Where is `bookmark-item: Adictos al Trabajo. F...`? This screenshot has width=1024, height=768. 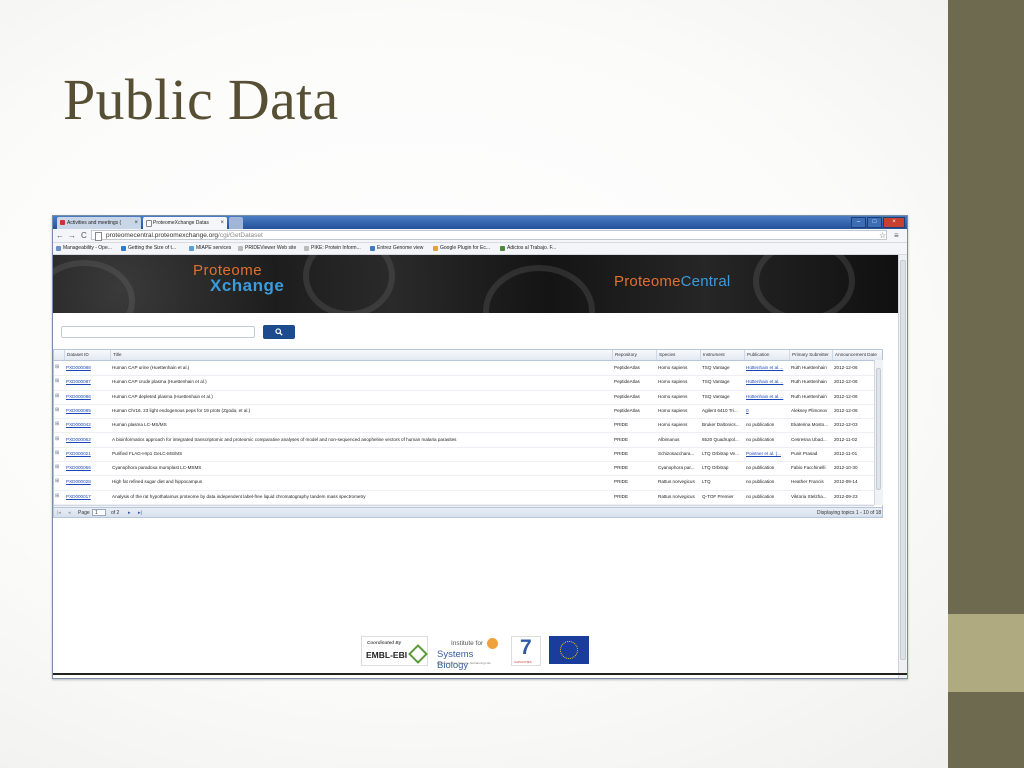 bookmark-item: Adictos al Trabajo. F... is located at coordinates (528, 248).